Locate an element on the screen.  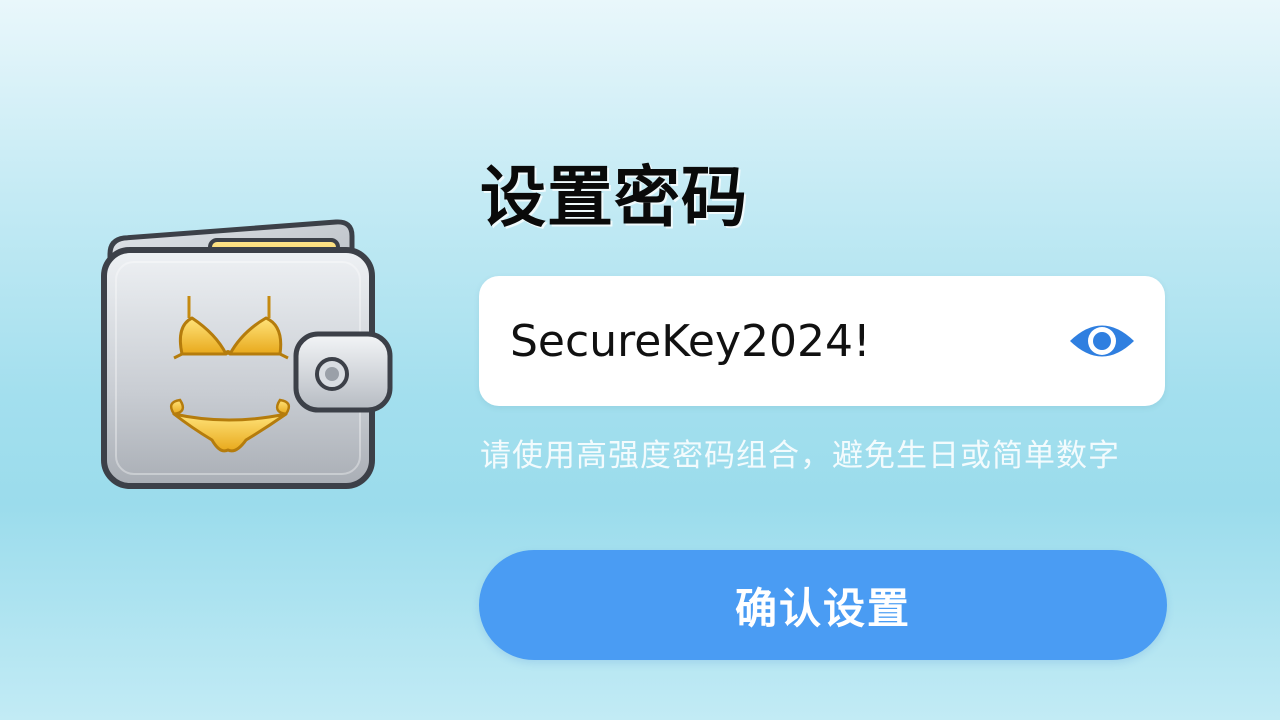
confirm-button: 确认设置 is located at coordinates (823, 605).